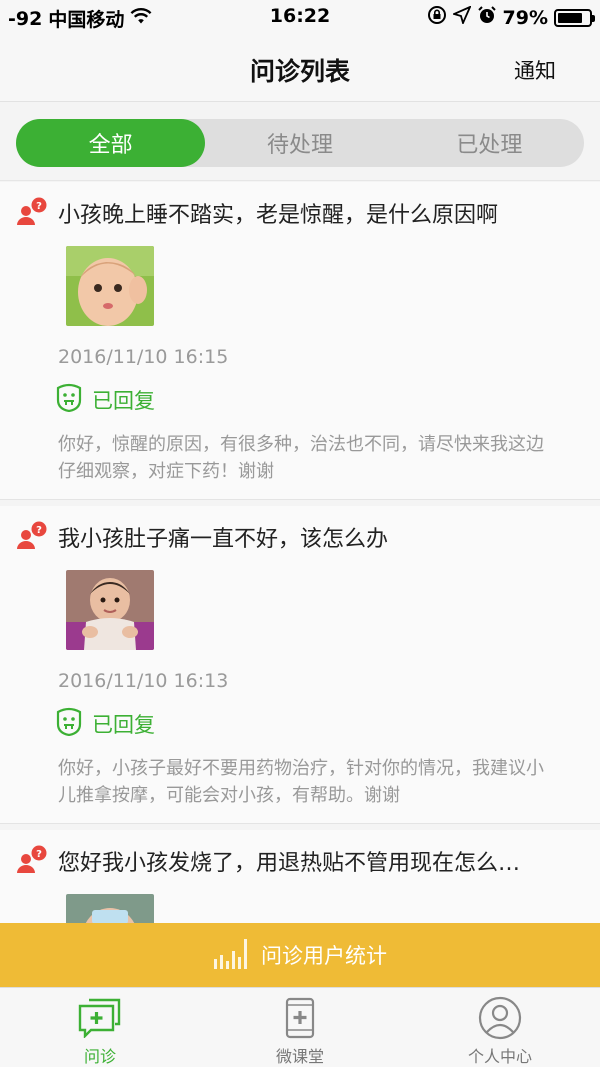 The width and height of the screenshot is (600, 1067). What do you see at coordinates (535, 70) in the screenshot?
I see `notification-button: 通知` at bounding box center [535, 70].